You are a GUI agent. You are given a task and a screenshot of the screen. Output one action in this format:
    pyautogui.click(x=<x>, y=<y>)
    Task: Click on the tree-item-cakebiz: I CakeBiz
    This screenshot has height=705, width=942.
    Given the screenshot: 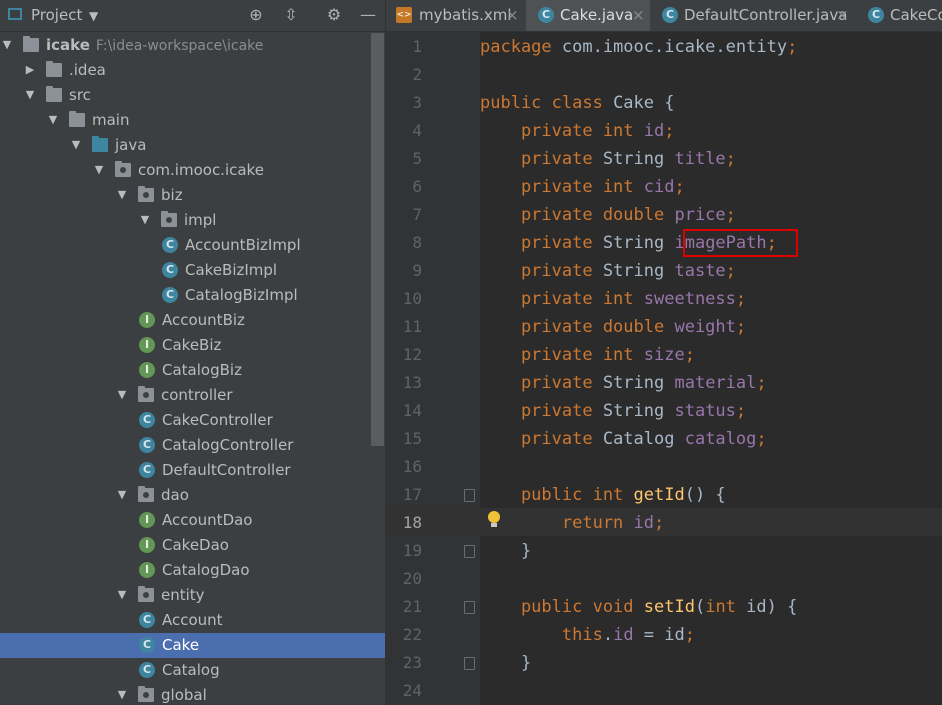 What is the action you would take?
    pyautogui.click(x=192, y=345)
    